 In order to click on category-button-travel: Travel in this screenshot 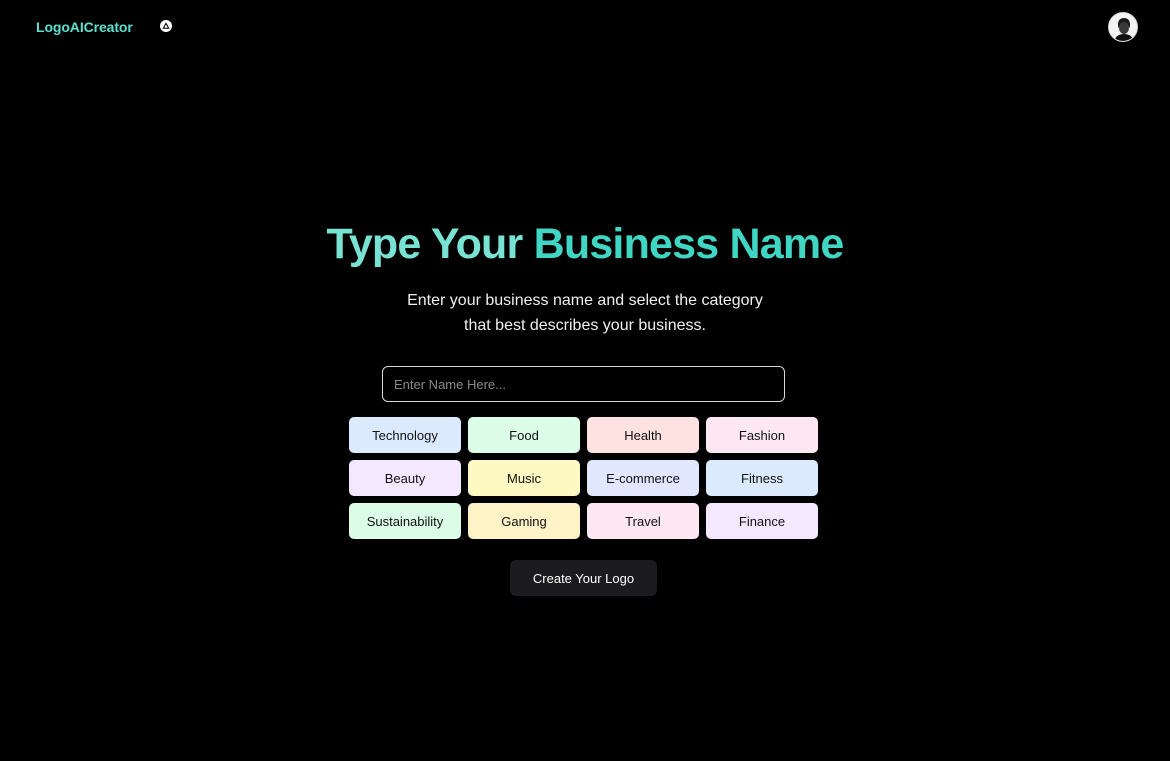, I will do `click(643, 521)`.